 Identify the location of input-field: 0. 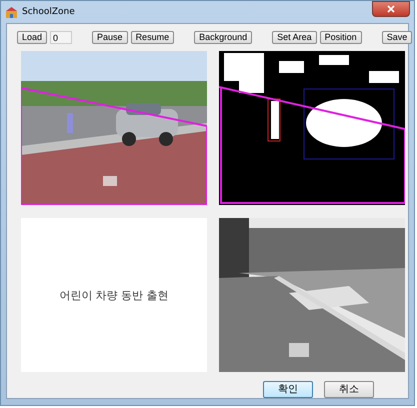
(61, 37).